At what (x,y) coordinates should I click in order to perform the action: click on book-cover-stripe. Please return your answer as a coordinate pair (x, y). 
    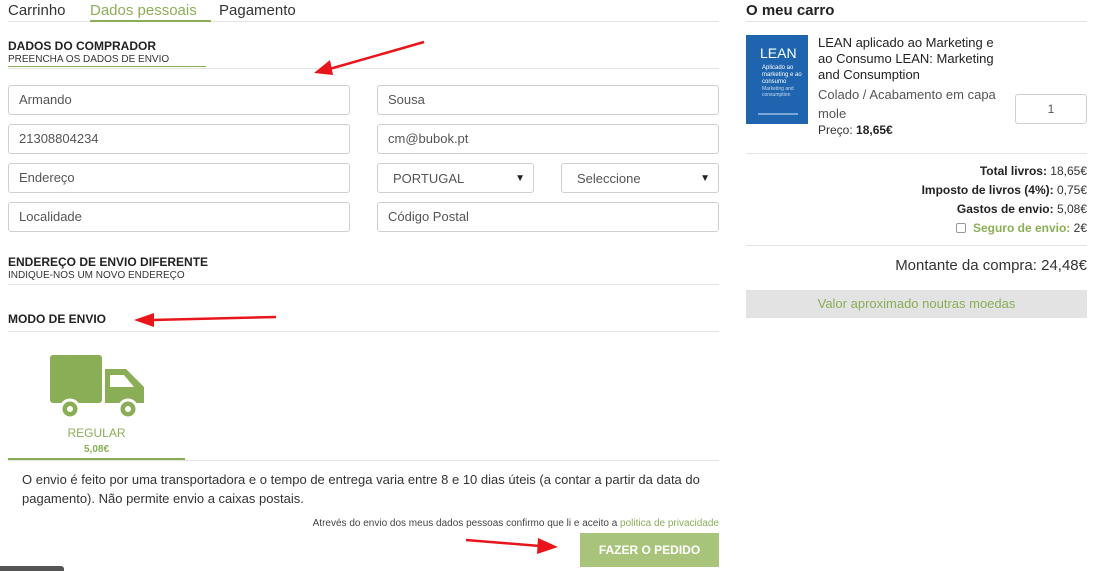
    Looking at the image, I should click on (778, 114).